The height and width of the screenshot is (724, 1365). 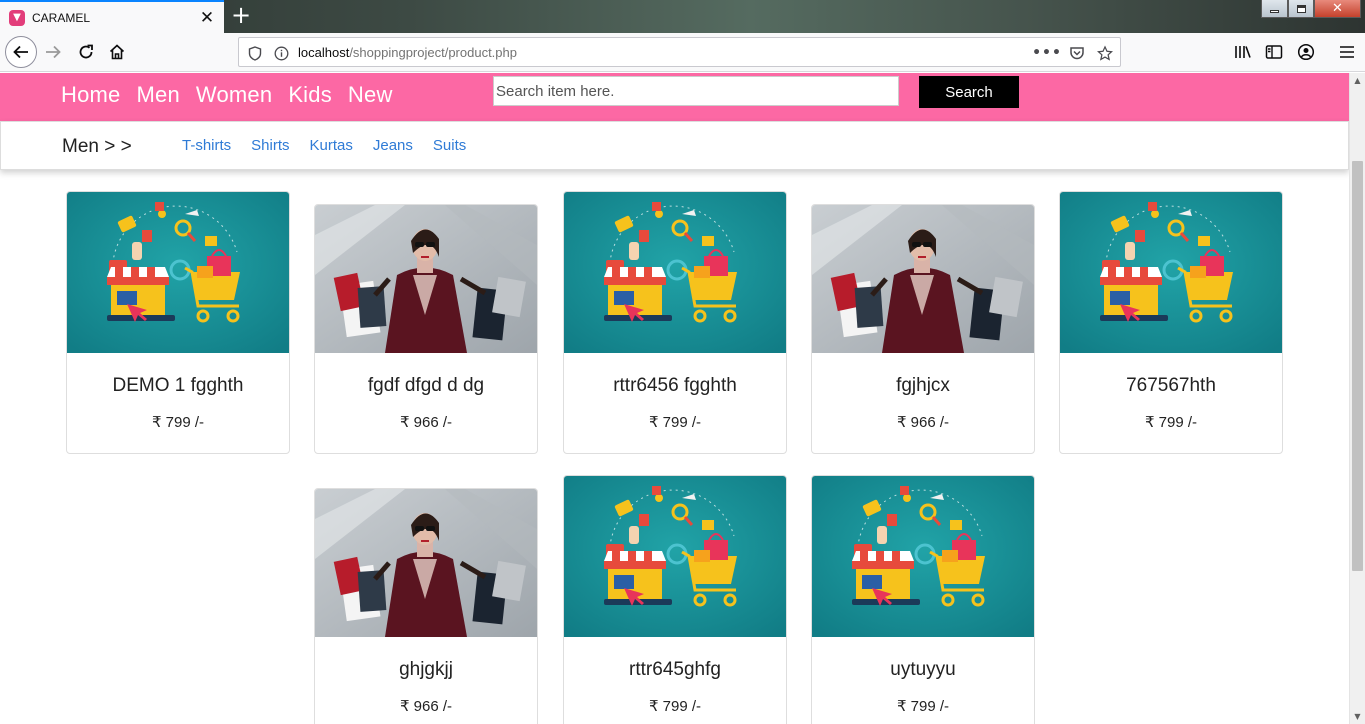 I want to click on sidebar-button, so click(x=1274, y=52).